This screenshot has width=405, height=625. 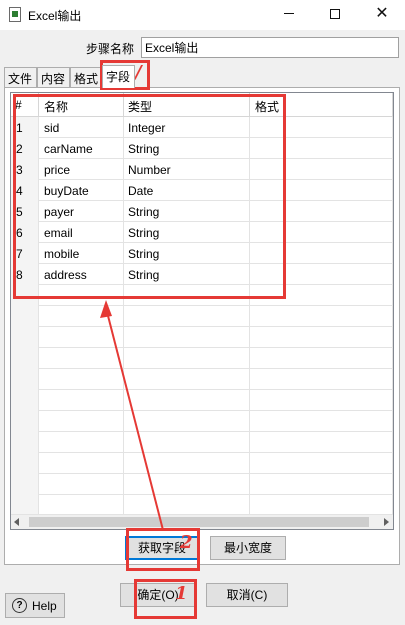 I want to click on field-name-cell: carName, so click(x=81, y=148).